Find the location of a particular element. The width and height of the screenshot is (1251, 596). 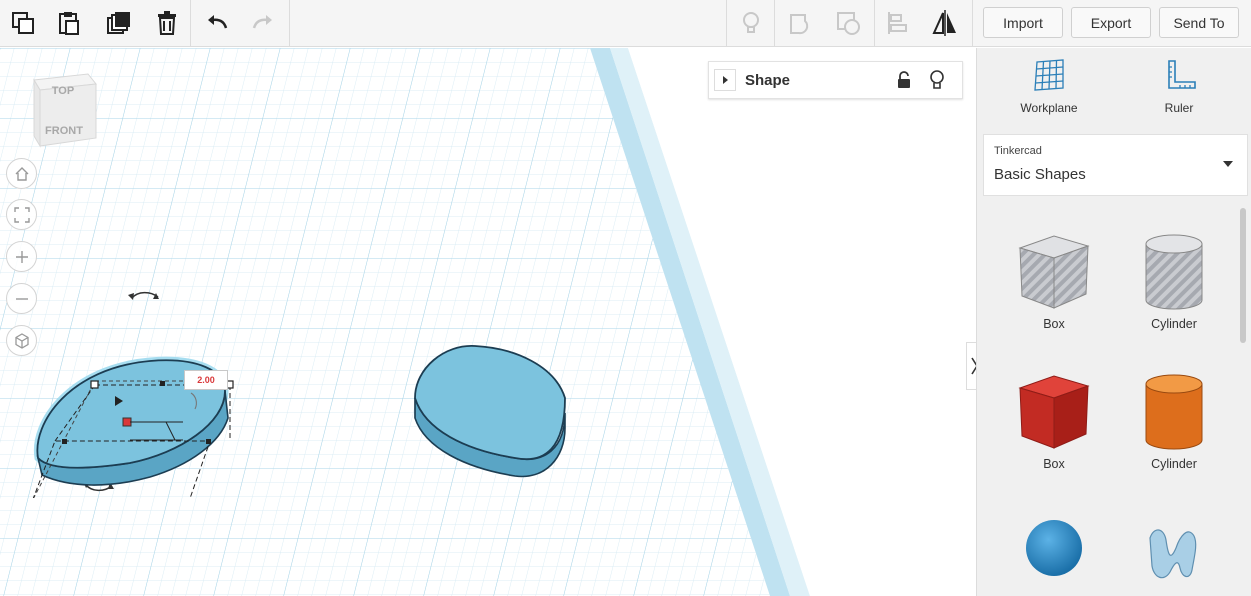

workplane-button: Workplane is located at coordinates (1049, 86).